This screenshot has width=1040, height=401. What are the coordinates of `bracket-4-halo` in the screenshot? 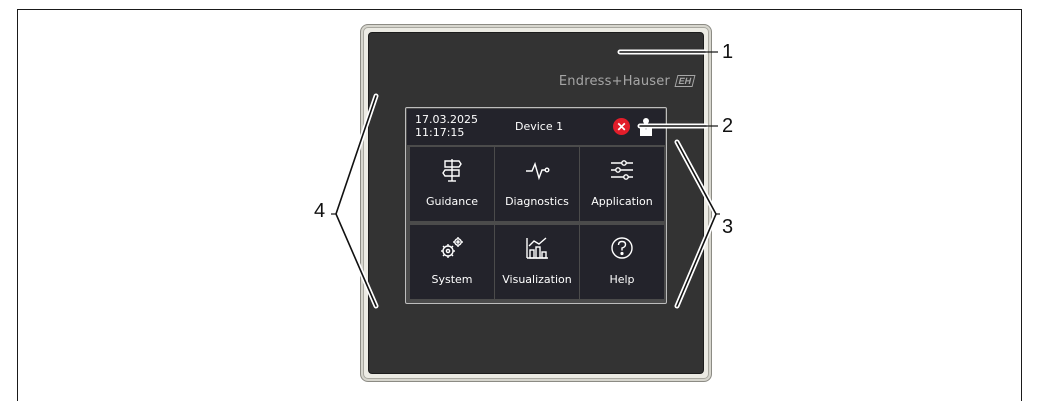 It's located at (356, 201).